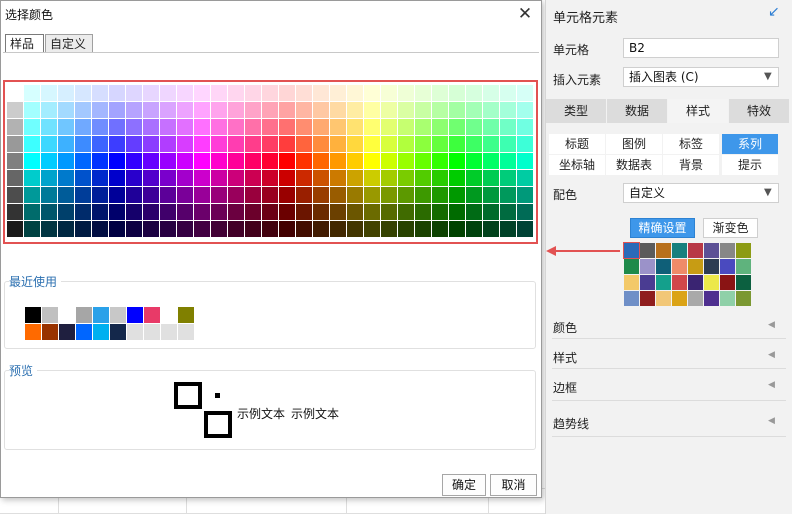 The image size is (792, 514). Describe the element at coordinates (701, 48) in the screenshot. I see `cell-input: B2` at that location.